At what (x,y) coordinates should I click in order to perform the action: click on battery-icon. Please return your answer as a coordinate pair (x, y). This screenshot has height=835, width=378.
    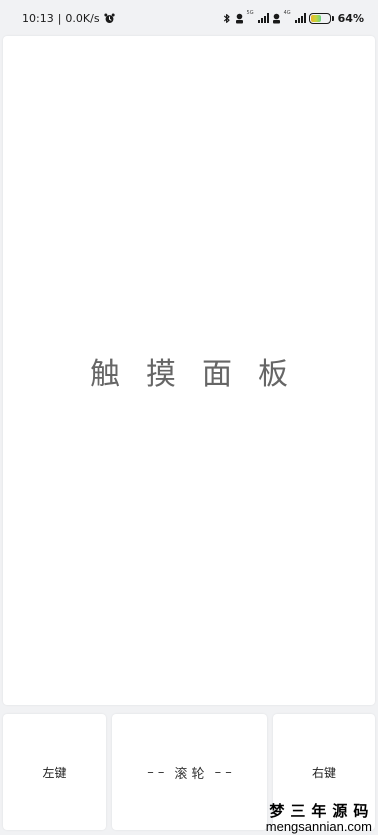
    Looking at the image, I should click on (319, 18).